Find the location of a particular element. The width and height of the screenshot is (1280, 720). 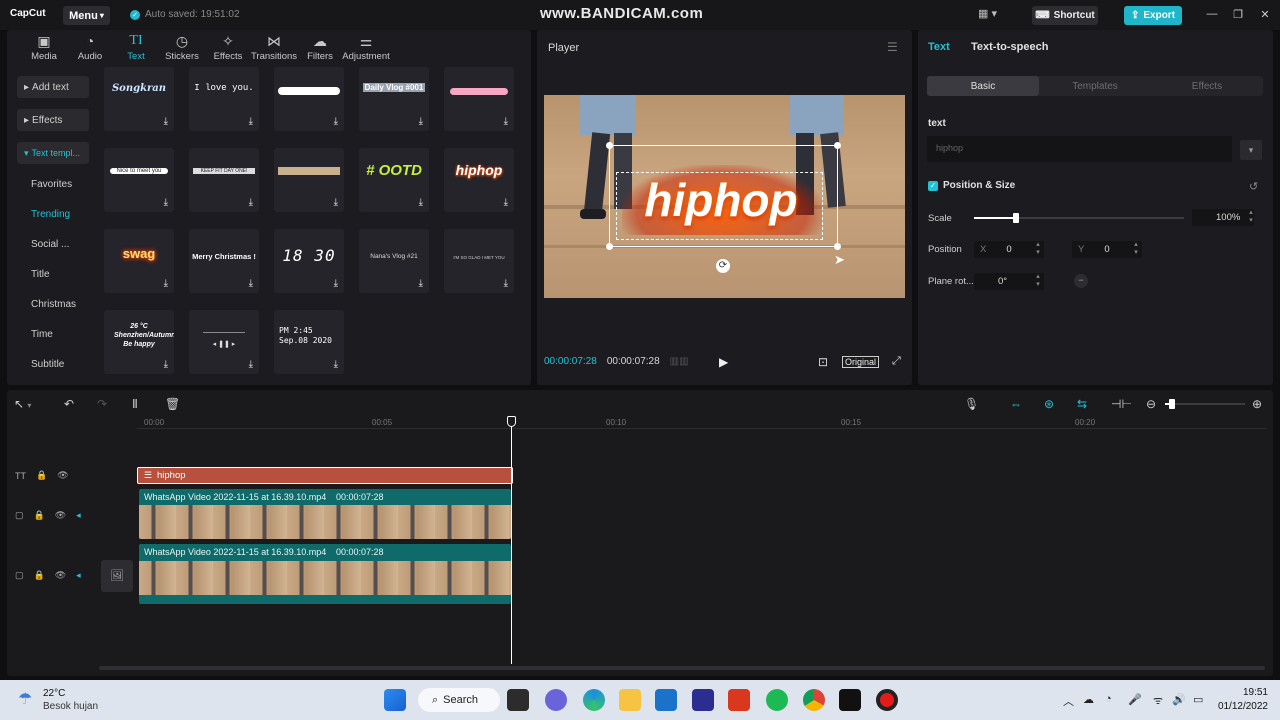

zoom-out-icon: ⊖ is located at coordinates (1151, 404).